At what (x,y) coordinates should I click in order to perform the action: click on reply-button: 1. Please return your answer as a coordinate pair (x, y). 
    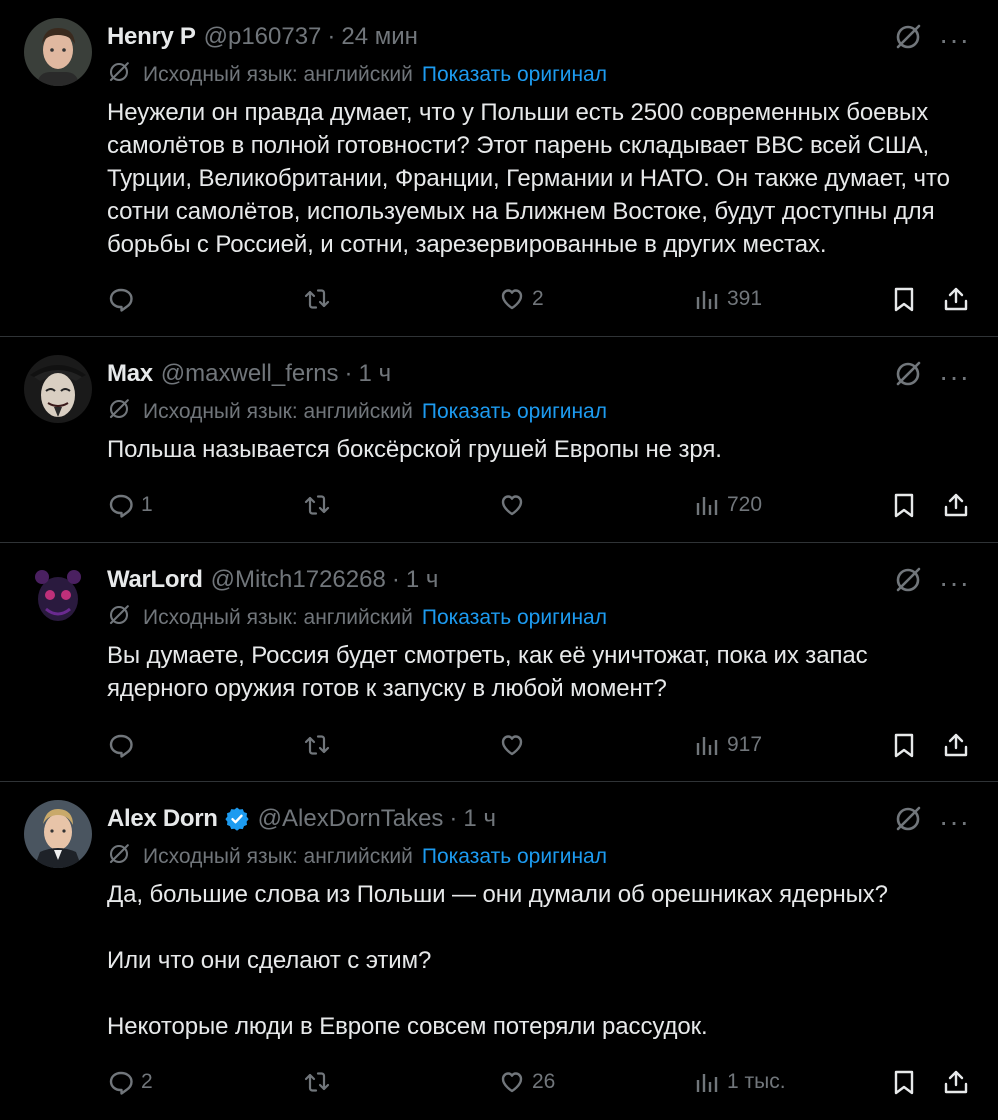
    Looking at the image, I should click on (130, 505).